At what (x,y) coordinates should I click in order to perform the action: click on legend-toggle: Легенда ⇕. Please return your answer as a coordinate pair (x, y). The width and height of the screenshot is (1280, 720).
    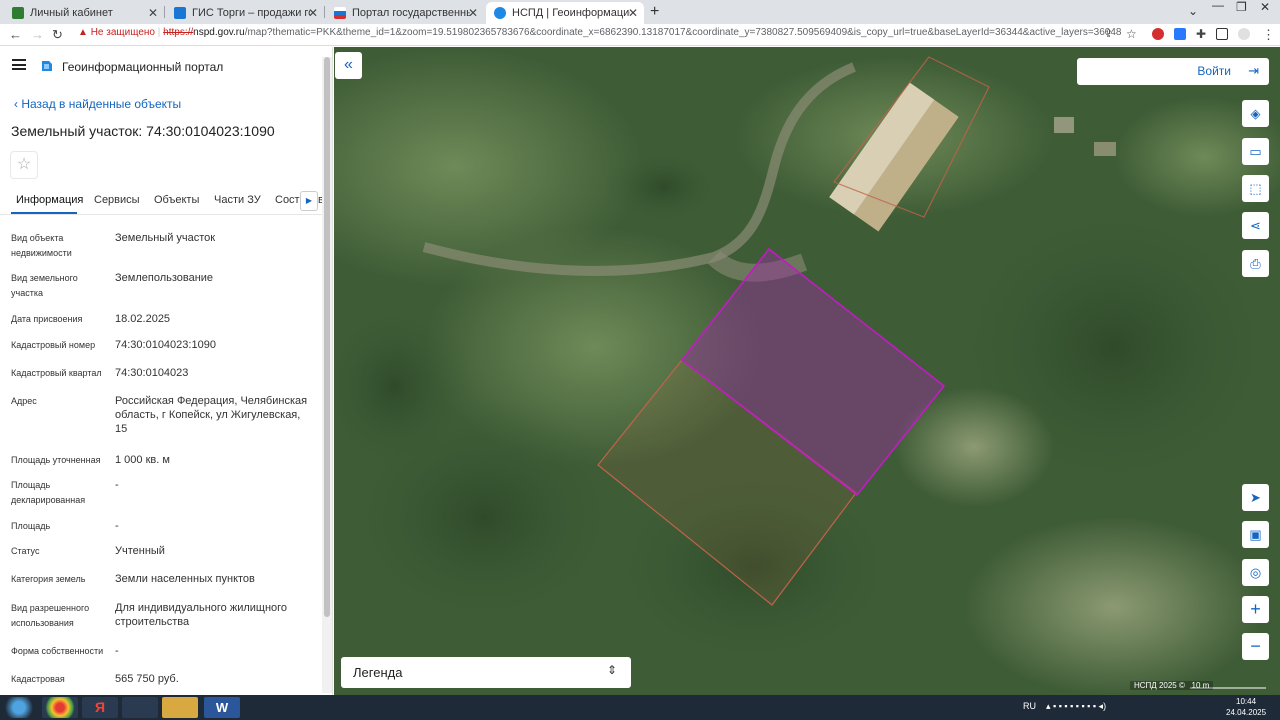
    Looking at the image, I should click on (486, 672).